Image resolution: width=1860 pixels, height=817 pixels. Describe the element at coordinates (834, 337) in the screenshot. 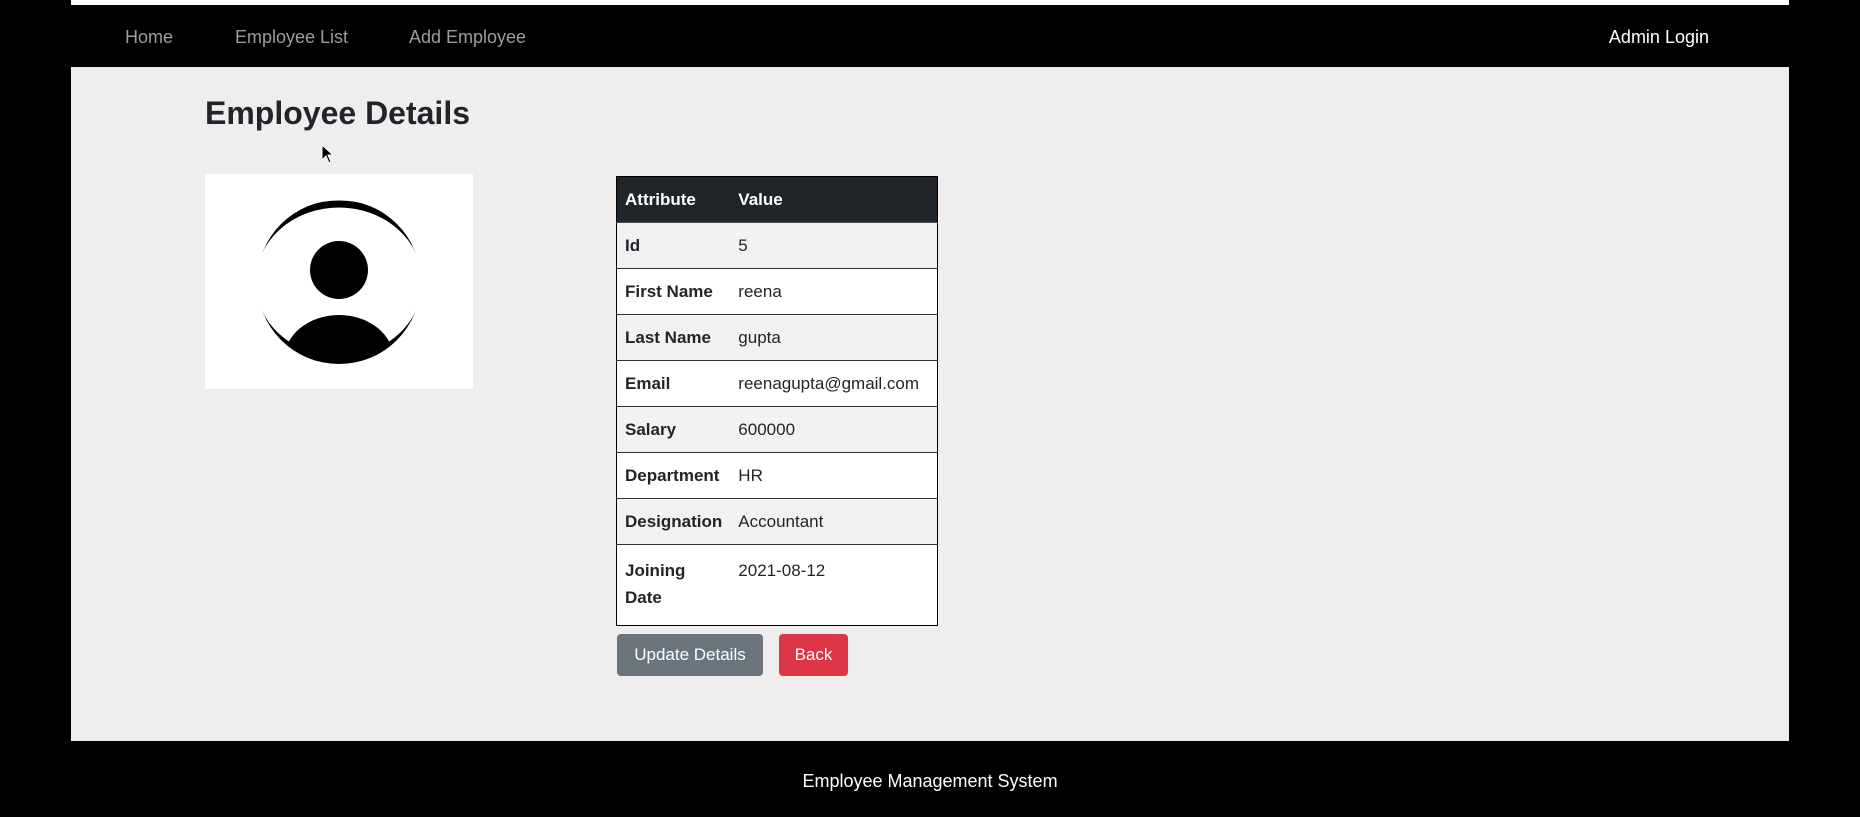

I see `value-cell: gupta` at that location.